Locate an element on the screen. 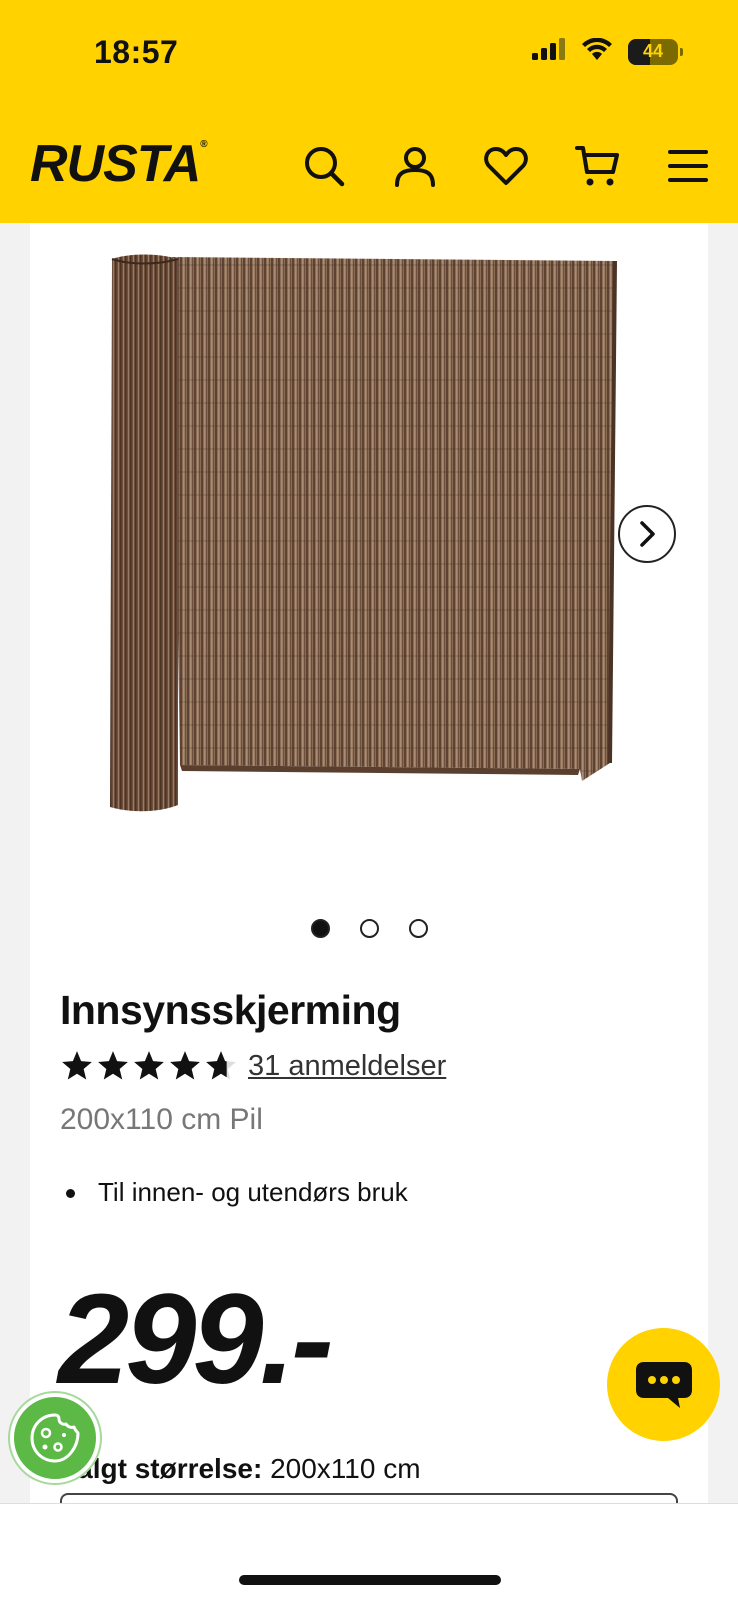 The height and width of the screenshot is (1600, 738). product-title: Innsynsskjerming is located at coordinates (230, 1010).